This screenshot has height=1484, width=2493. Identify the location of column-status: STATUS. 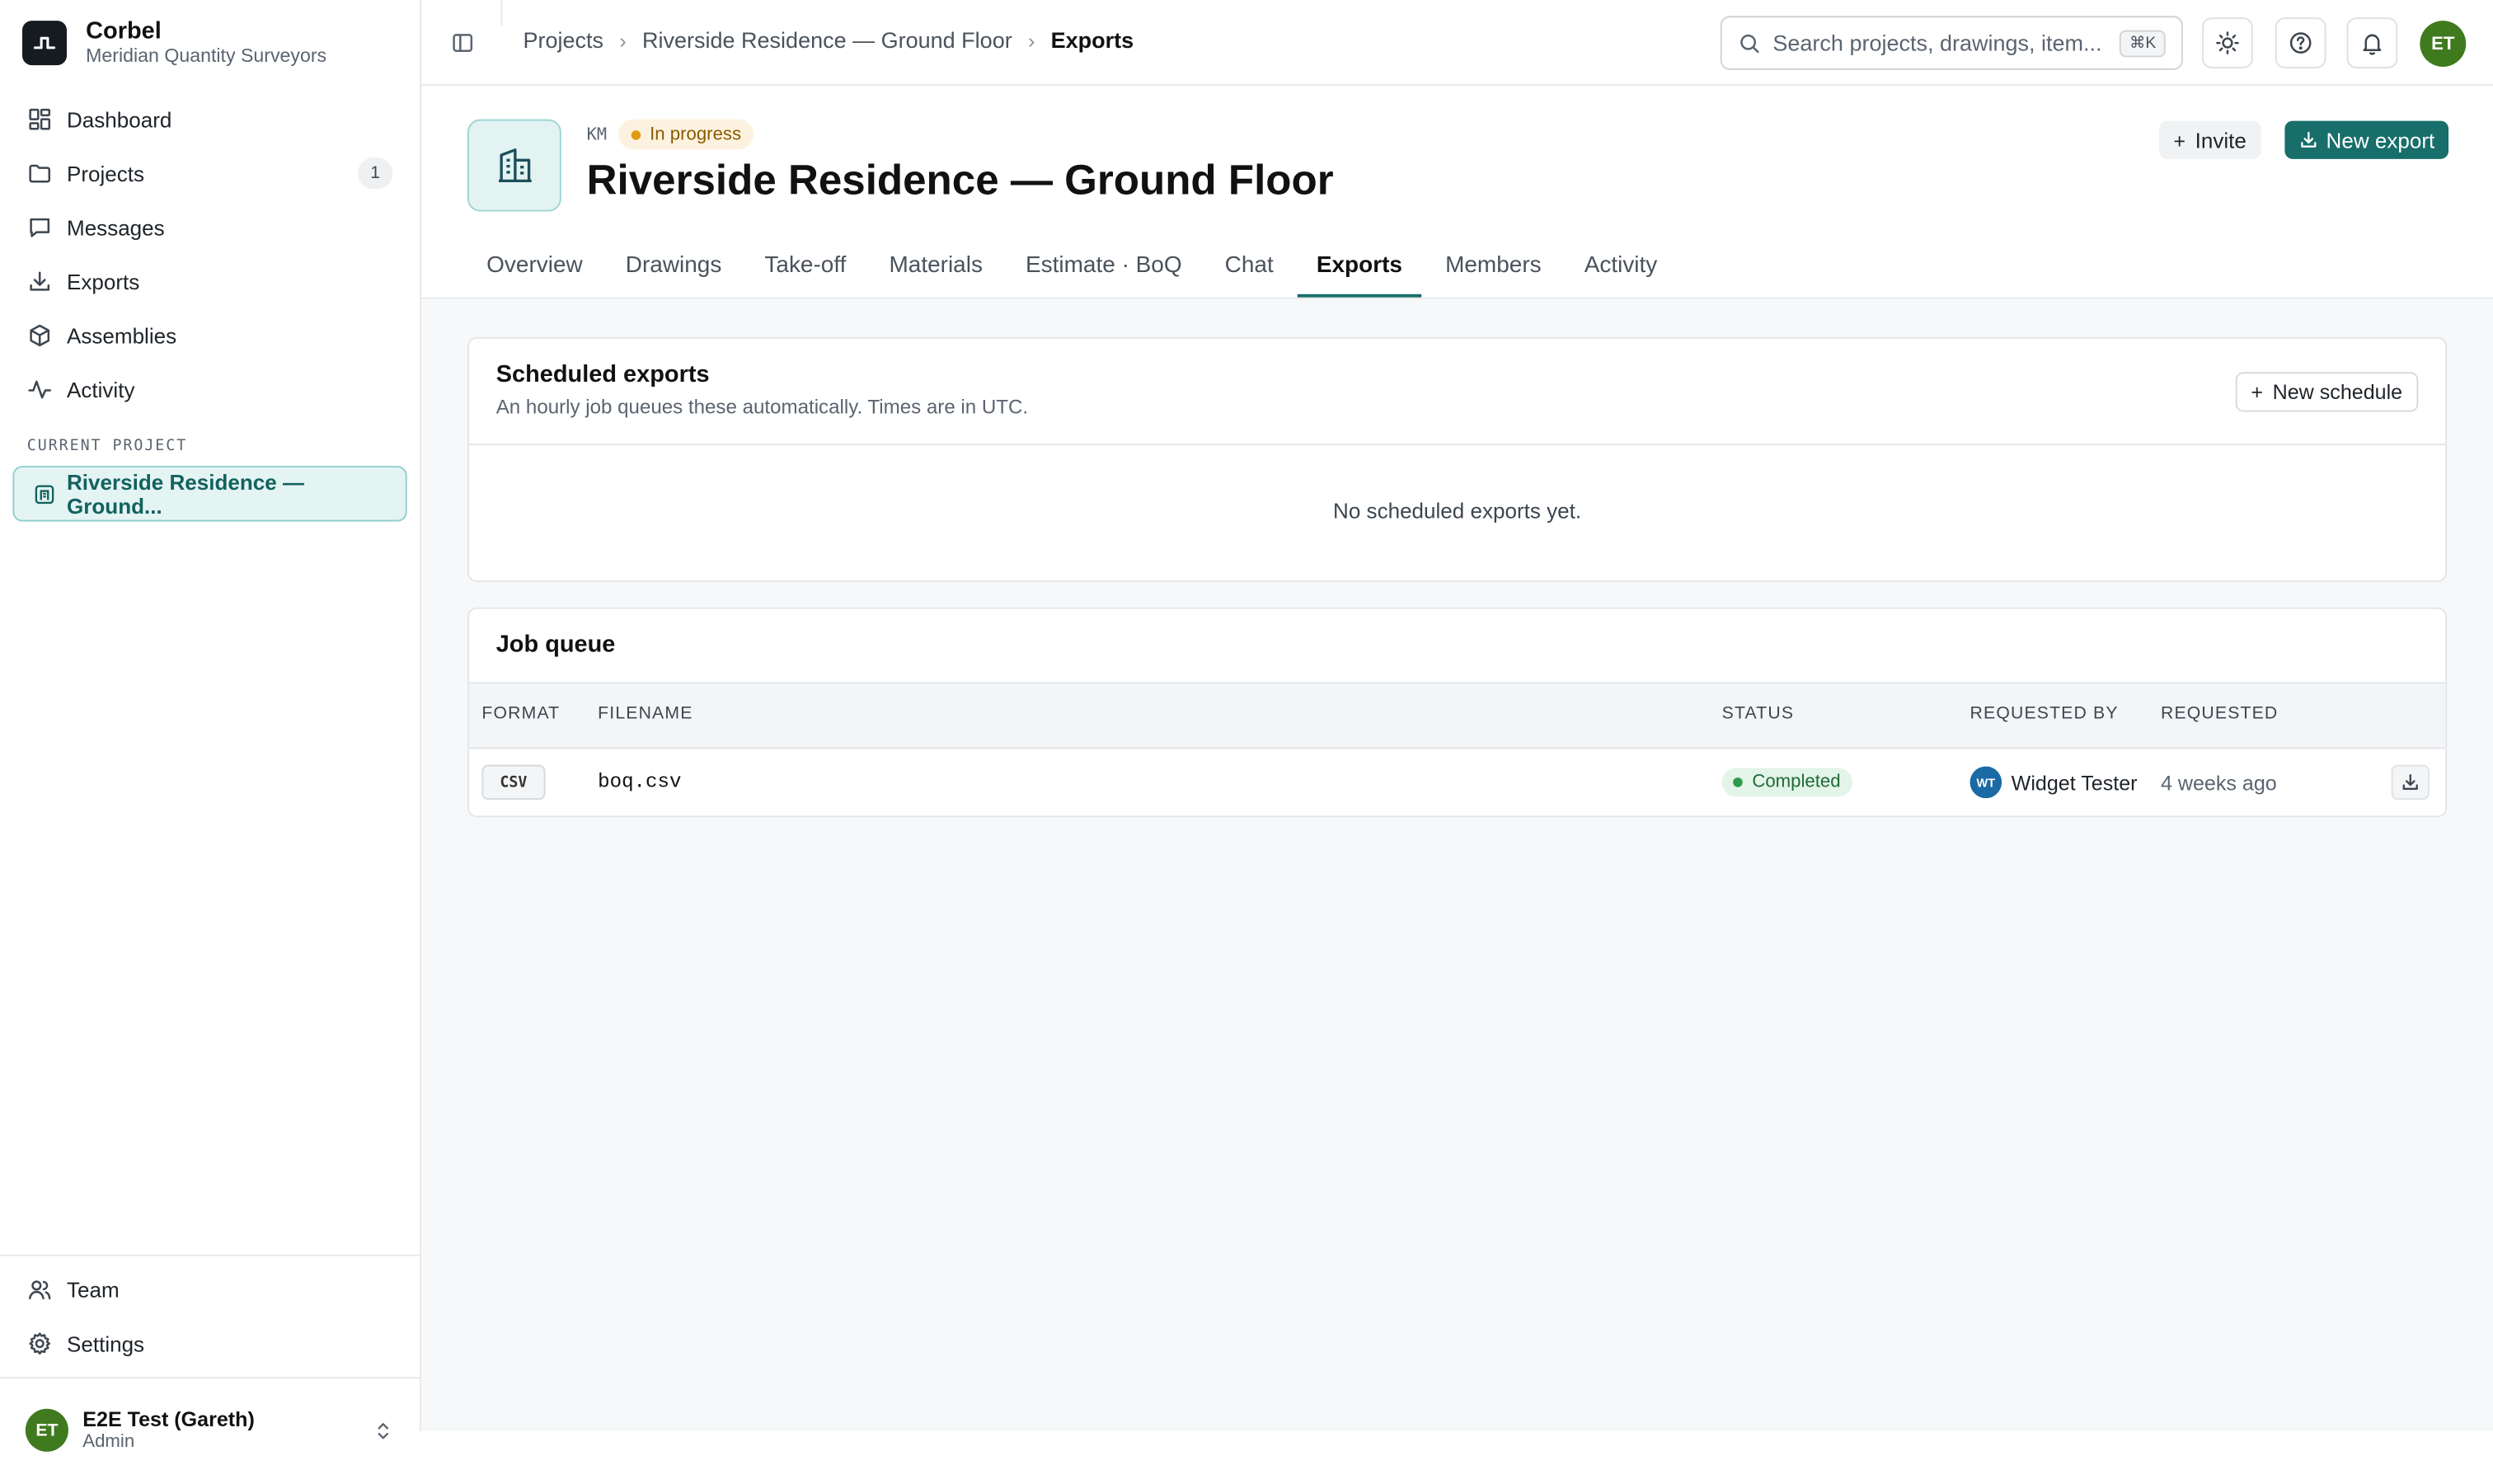
(1758, 714).